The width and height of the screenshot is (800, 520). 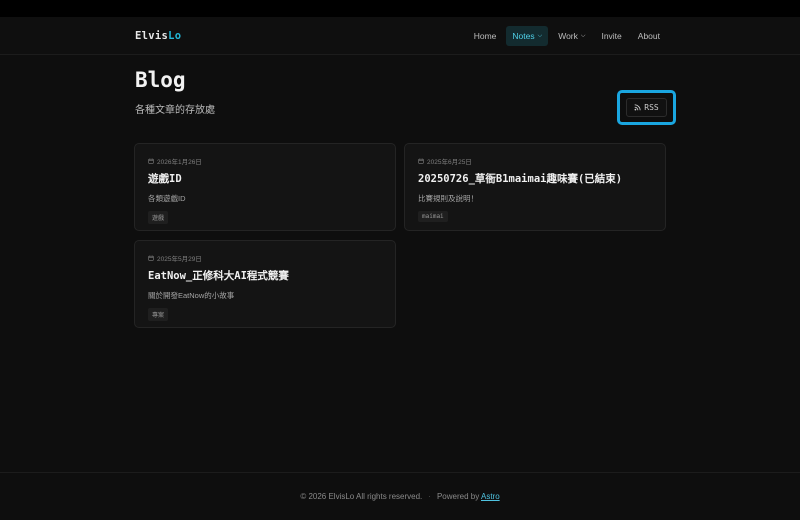 What do you see at coordinates (265, 178) in the screenshot?
I see `post-title: 遊戲ID` at bounding box center [265, 178].